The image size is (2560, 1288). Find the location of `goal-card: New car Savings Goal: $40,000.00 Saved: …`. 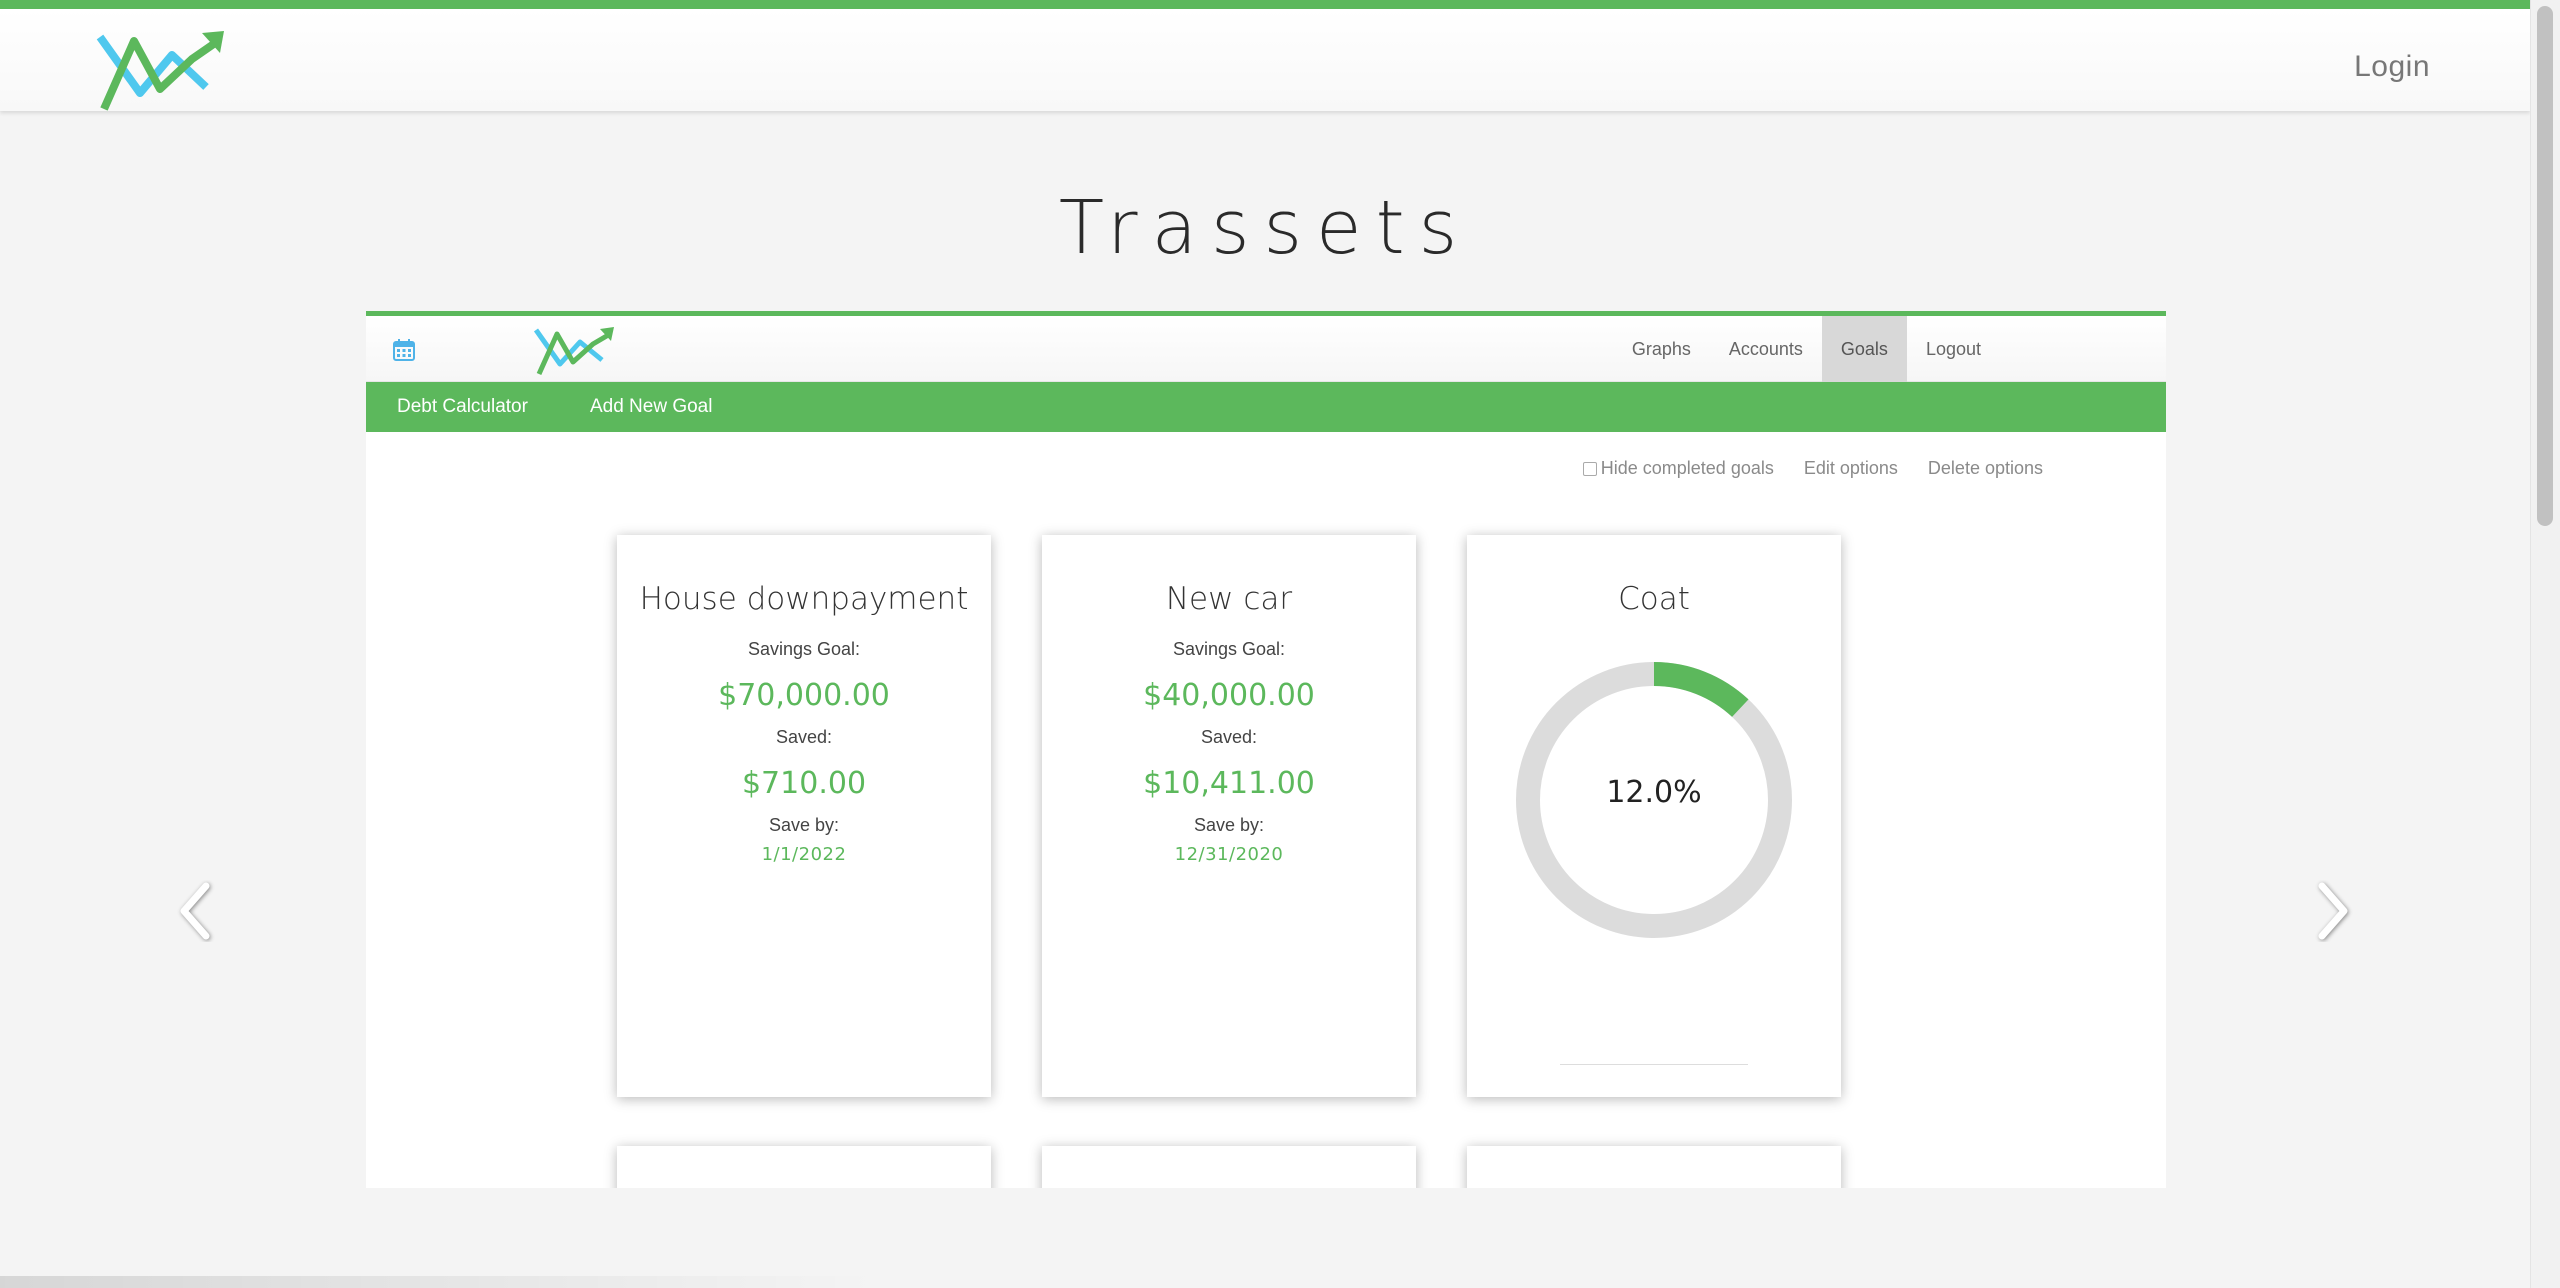

goal-card: New car Savings Goal: $40,000.00 Saved: … is located at coordinates (1229, 816).